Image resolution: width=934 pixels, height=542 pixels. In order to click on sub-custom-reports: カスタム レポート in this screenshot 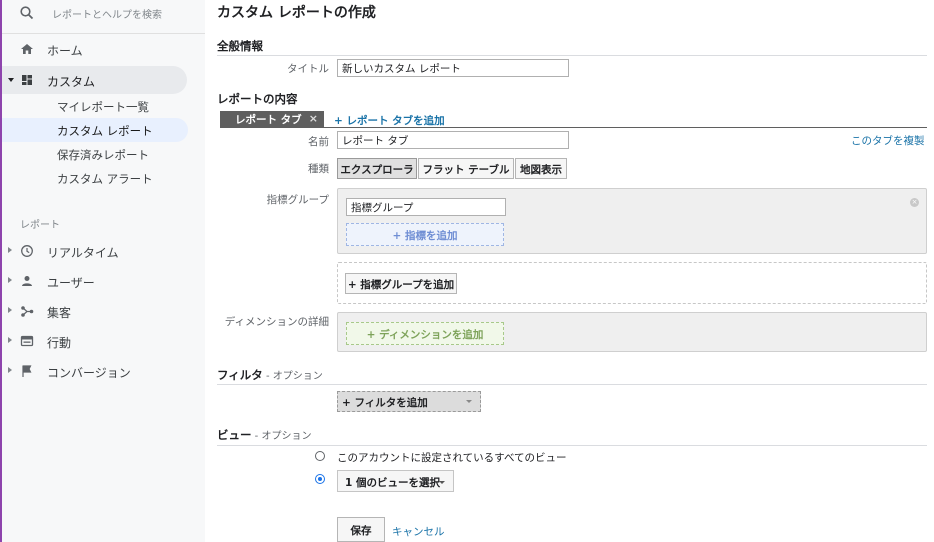, I will do `click(95, 130)`.